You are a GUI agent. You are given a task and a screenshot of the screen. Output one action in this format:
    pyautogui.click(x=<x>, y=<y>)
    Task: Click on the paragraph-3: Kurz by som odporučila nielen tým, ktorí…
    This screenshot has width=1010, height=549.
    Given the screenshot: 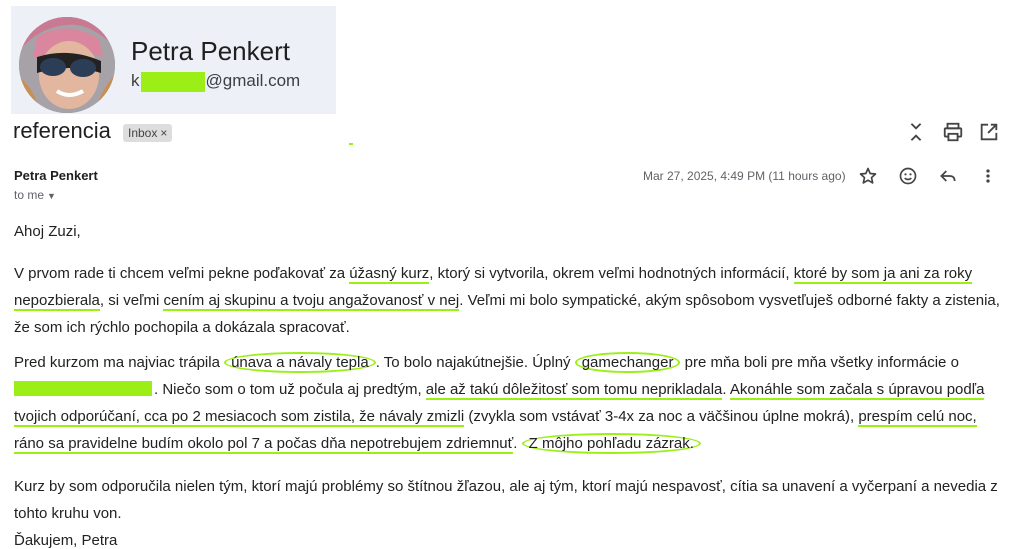 What is the action you would take?
    pyautogui.click(x=506, y=500)
    